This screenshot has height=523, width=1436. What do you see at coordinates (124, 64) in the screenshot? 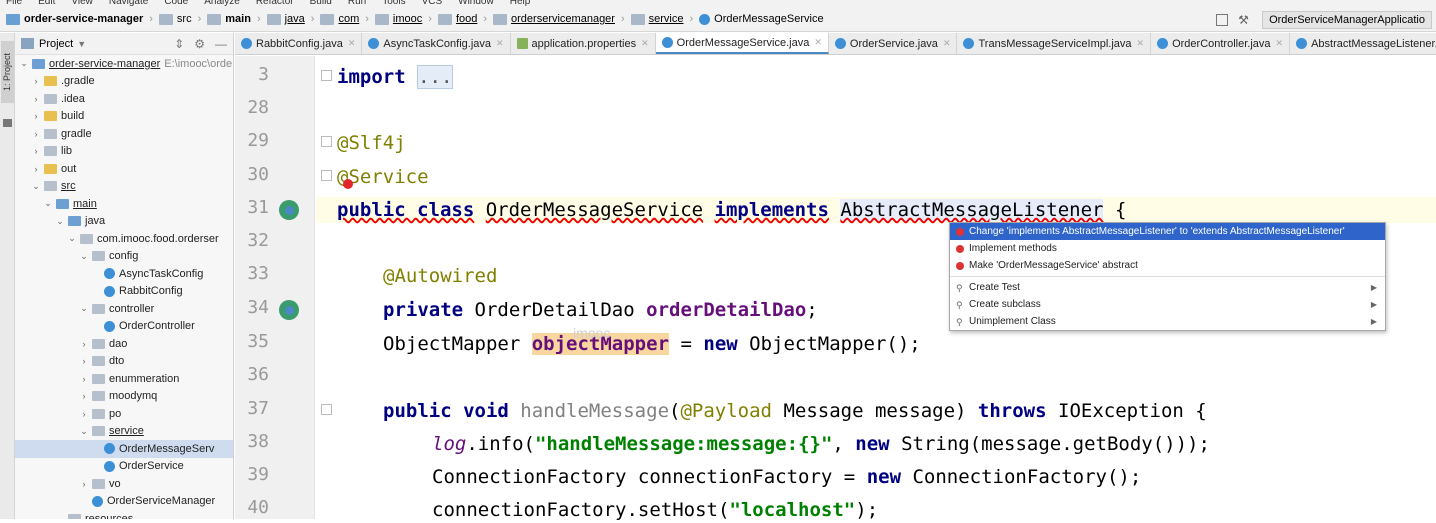
I see `tree-item: ⌄ order-service-manager E:\imooc\orde` at bounding box center [124, 64].